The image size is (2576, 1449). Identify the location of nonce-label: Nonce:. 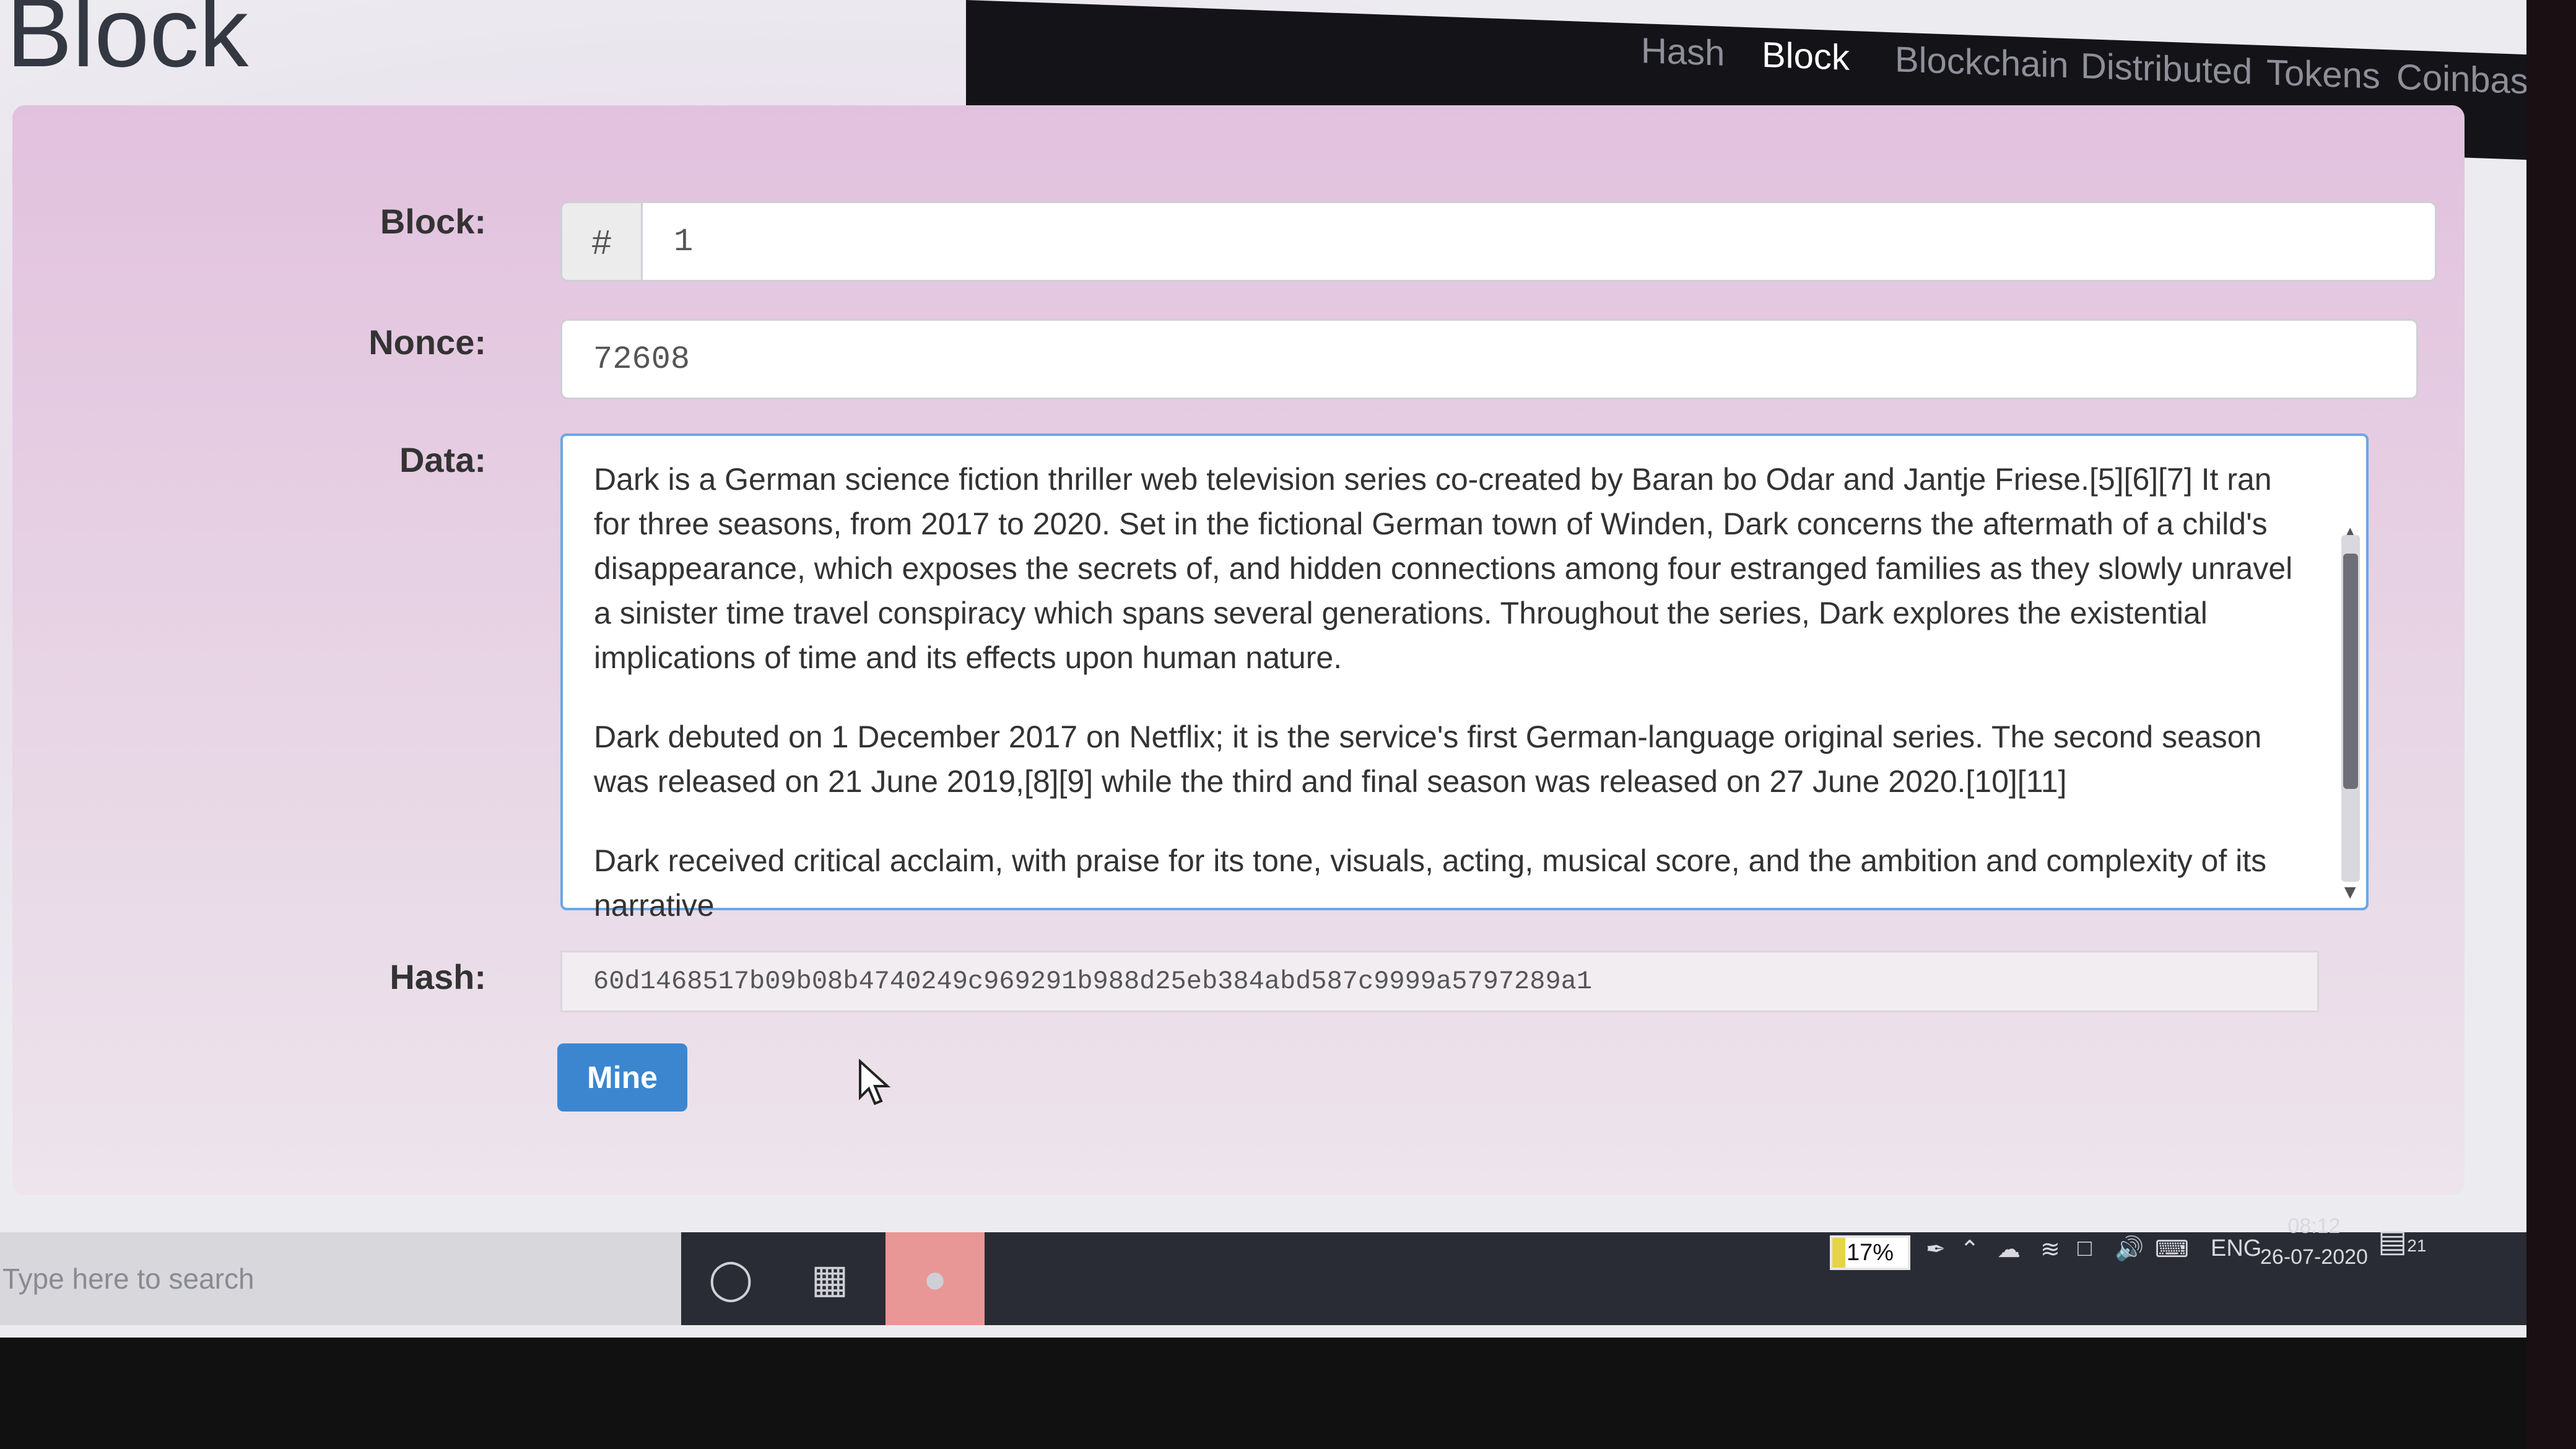
(427, 342).